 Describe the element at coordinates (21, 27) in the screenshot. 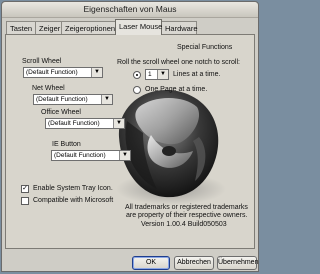

I see `tab-tasten: Tasten` at that location.